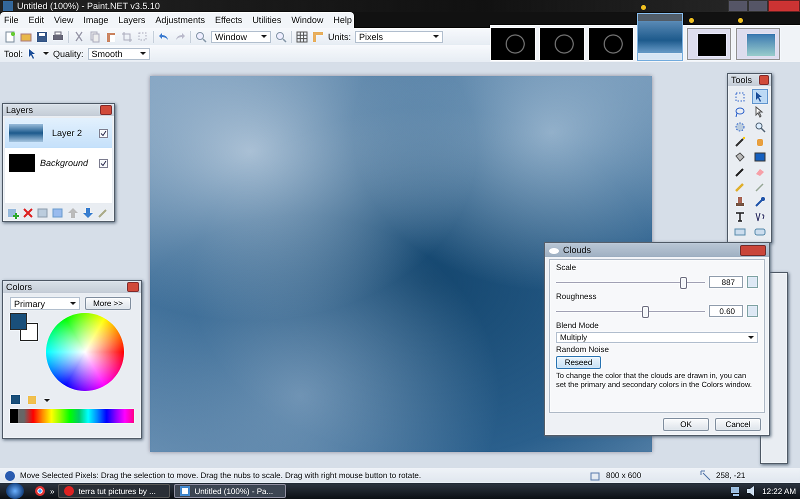 This screenshot has height=499, width=800. What do you see at coordinates (68, 53) in the screenshot?
I see `quality-label: Quality:` at bounding box center [68, 53].